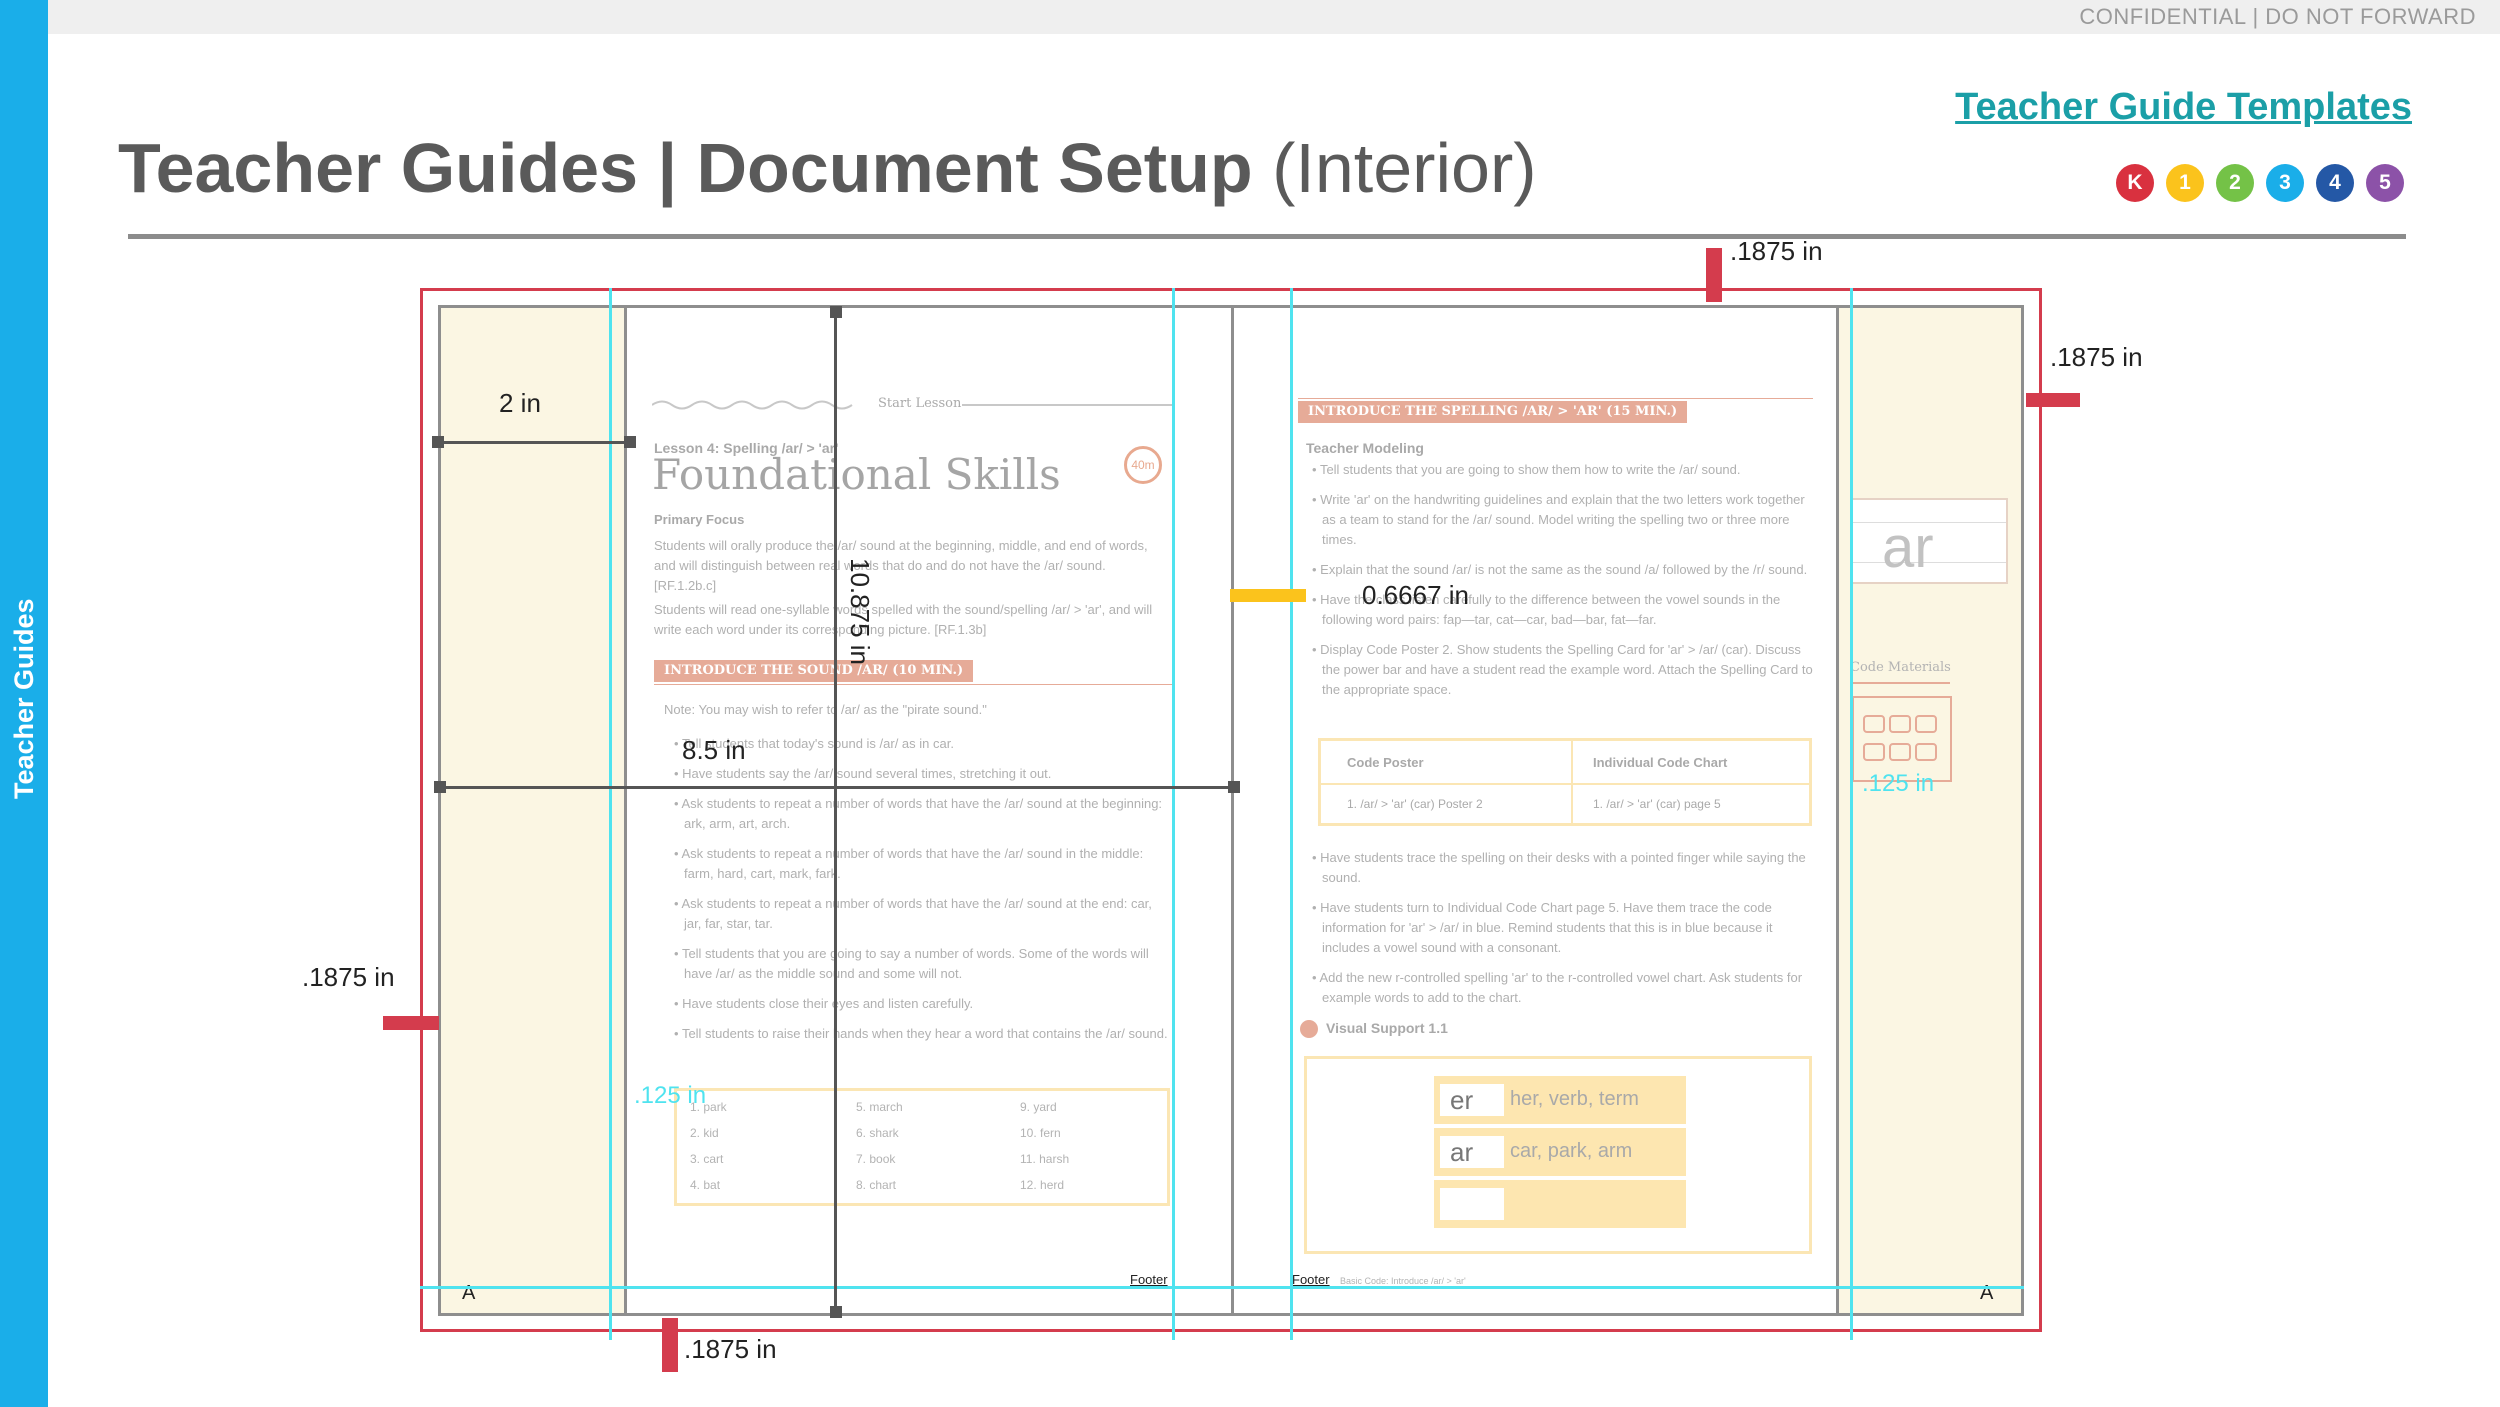 This screenshot has height=1407, width=2500. What do you see at coordinates (1560, 1152) in the screenshot?
I see `vowel-chart-row: ar car, park, arm` at bounding box center [1560, 1152].